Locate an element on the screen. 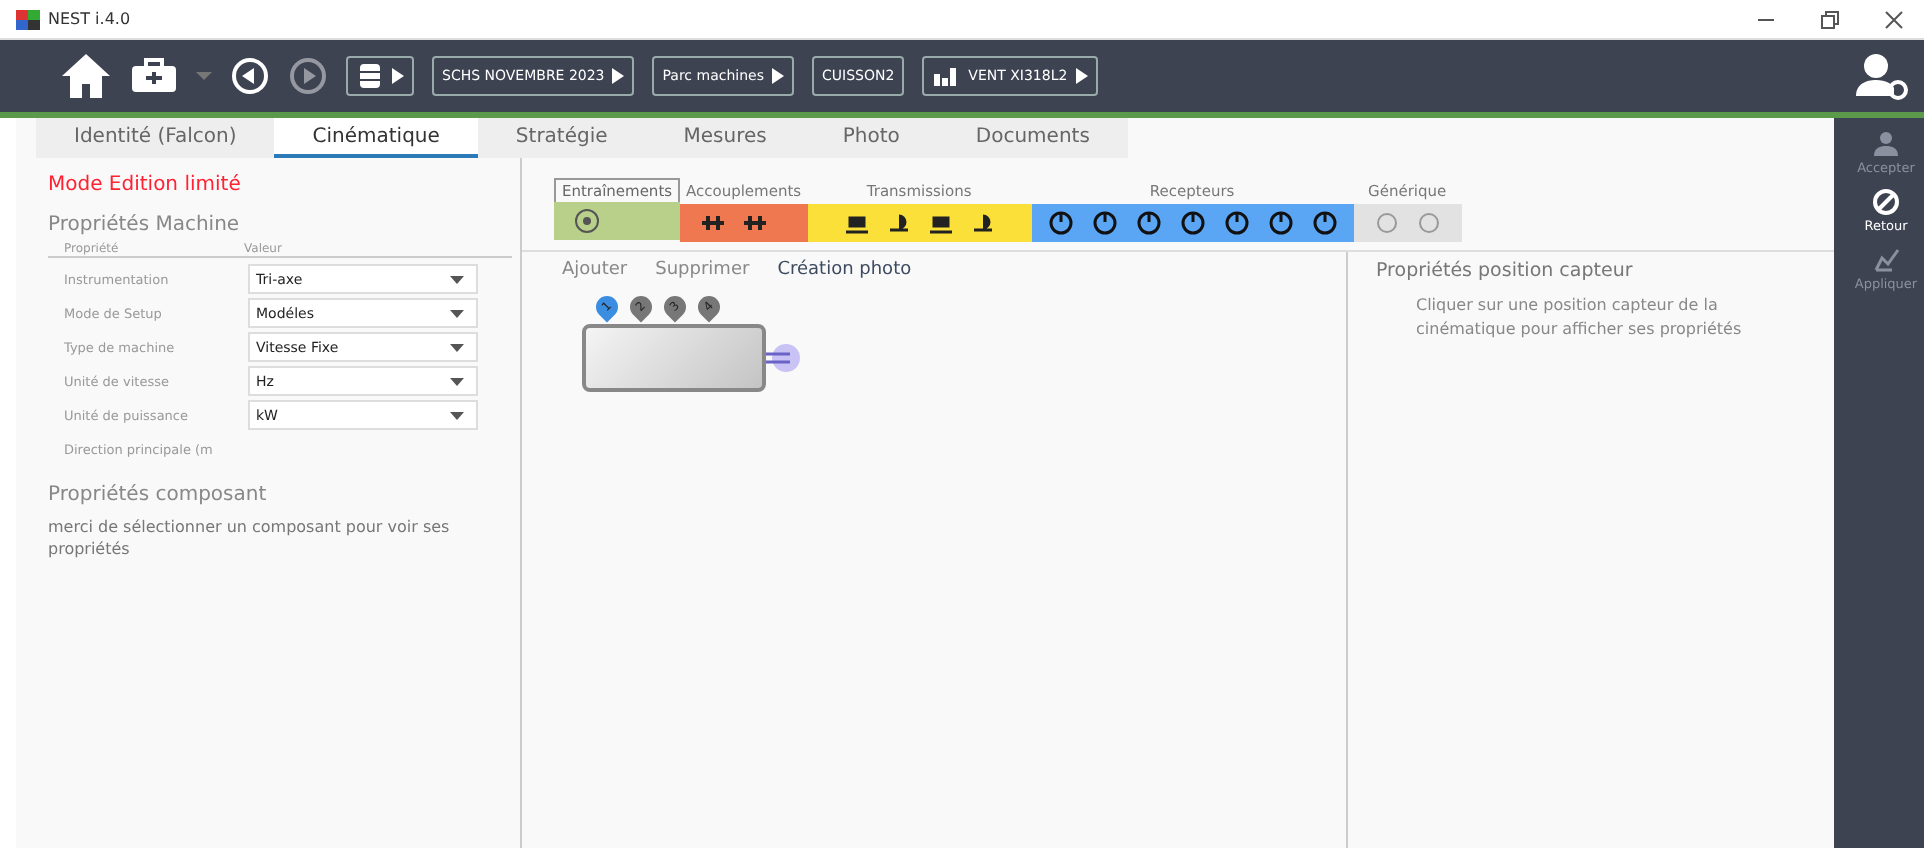  home-icon is located at coordinates (86, 76).